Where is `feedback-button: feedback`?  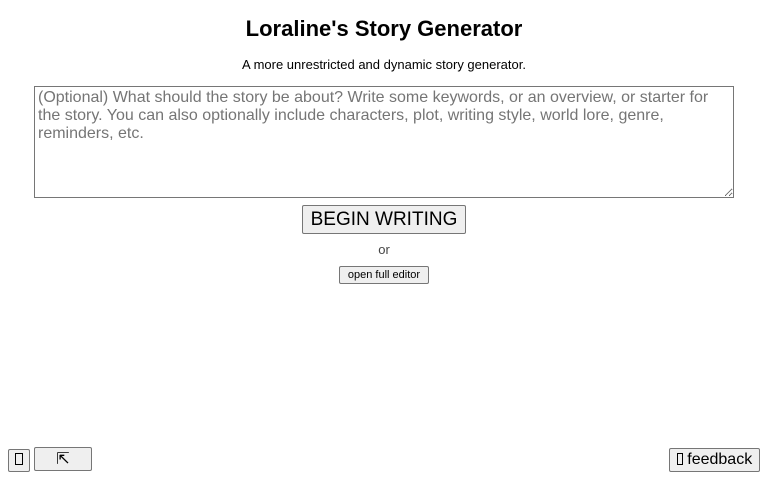 feedback-button: feedback is located at coordinates (714, 460).